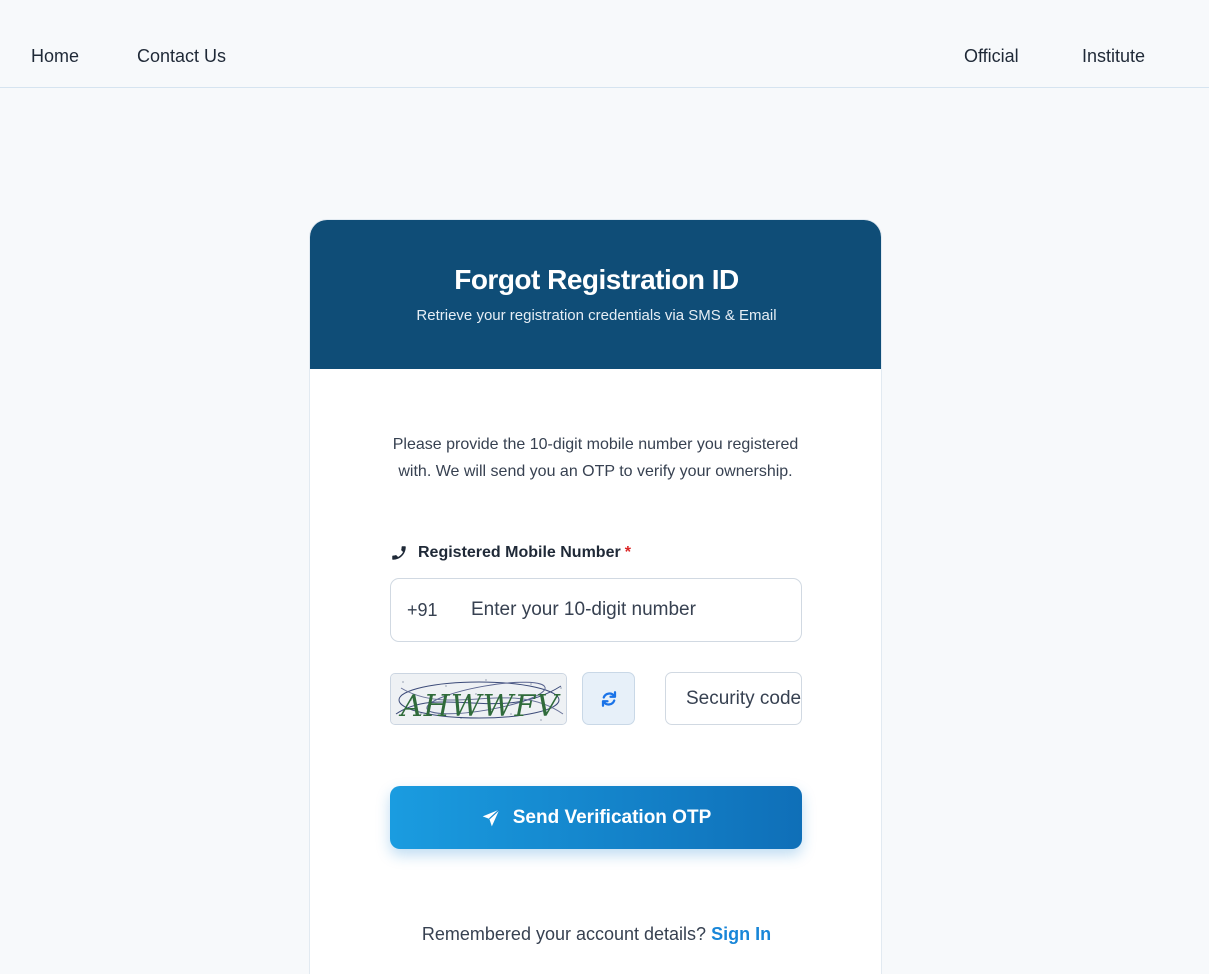 This screenshot has width=1209, height=974. I want to click on nav-contact-link: Contact Us, so click(181, 56).